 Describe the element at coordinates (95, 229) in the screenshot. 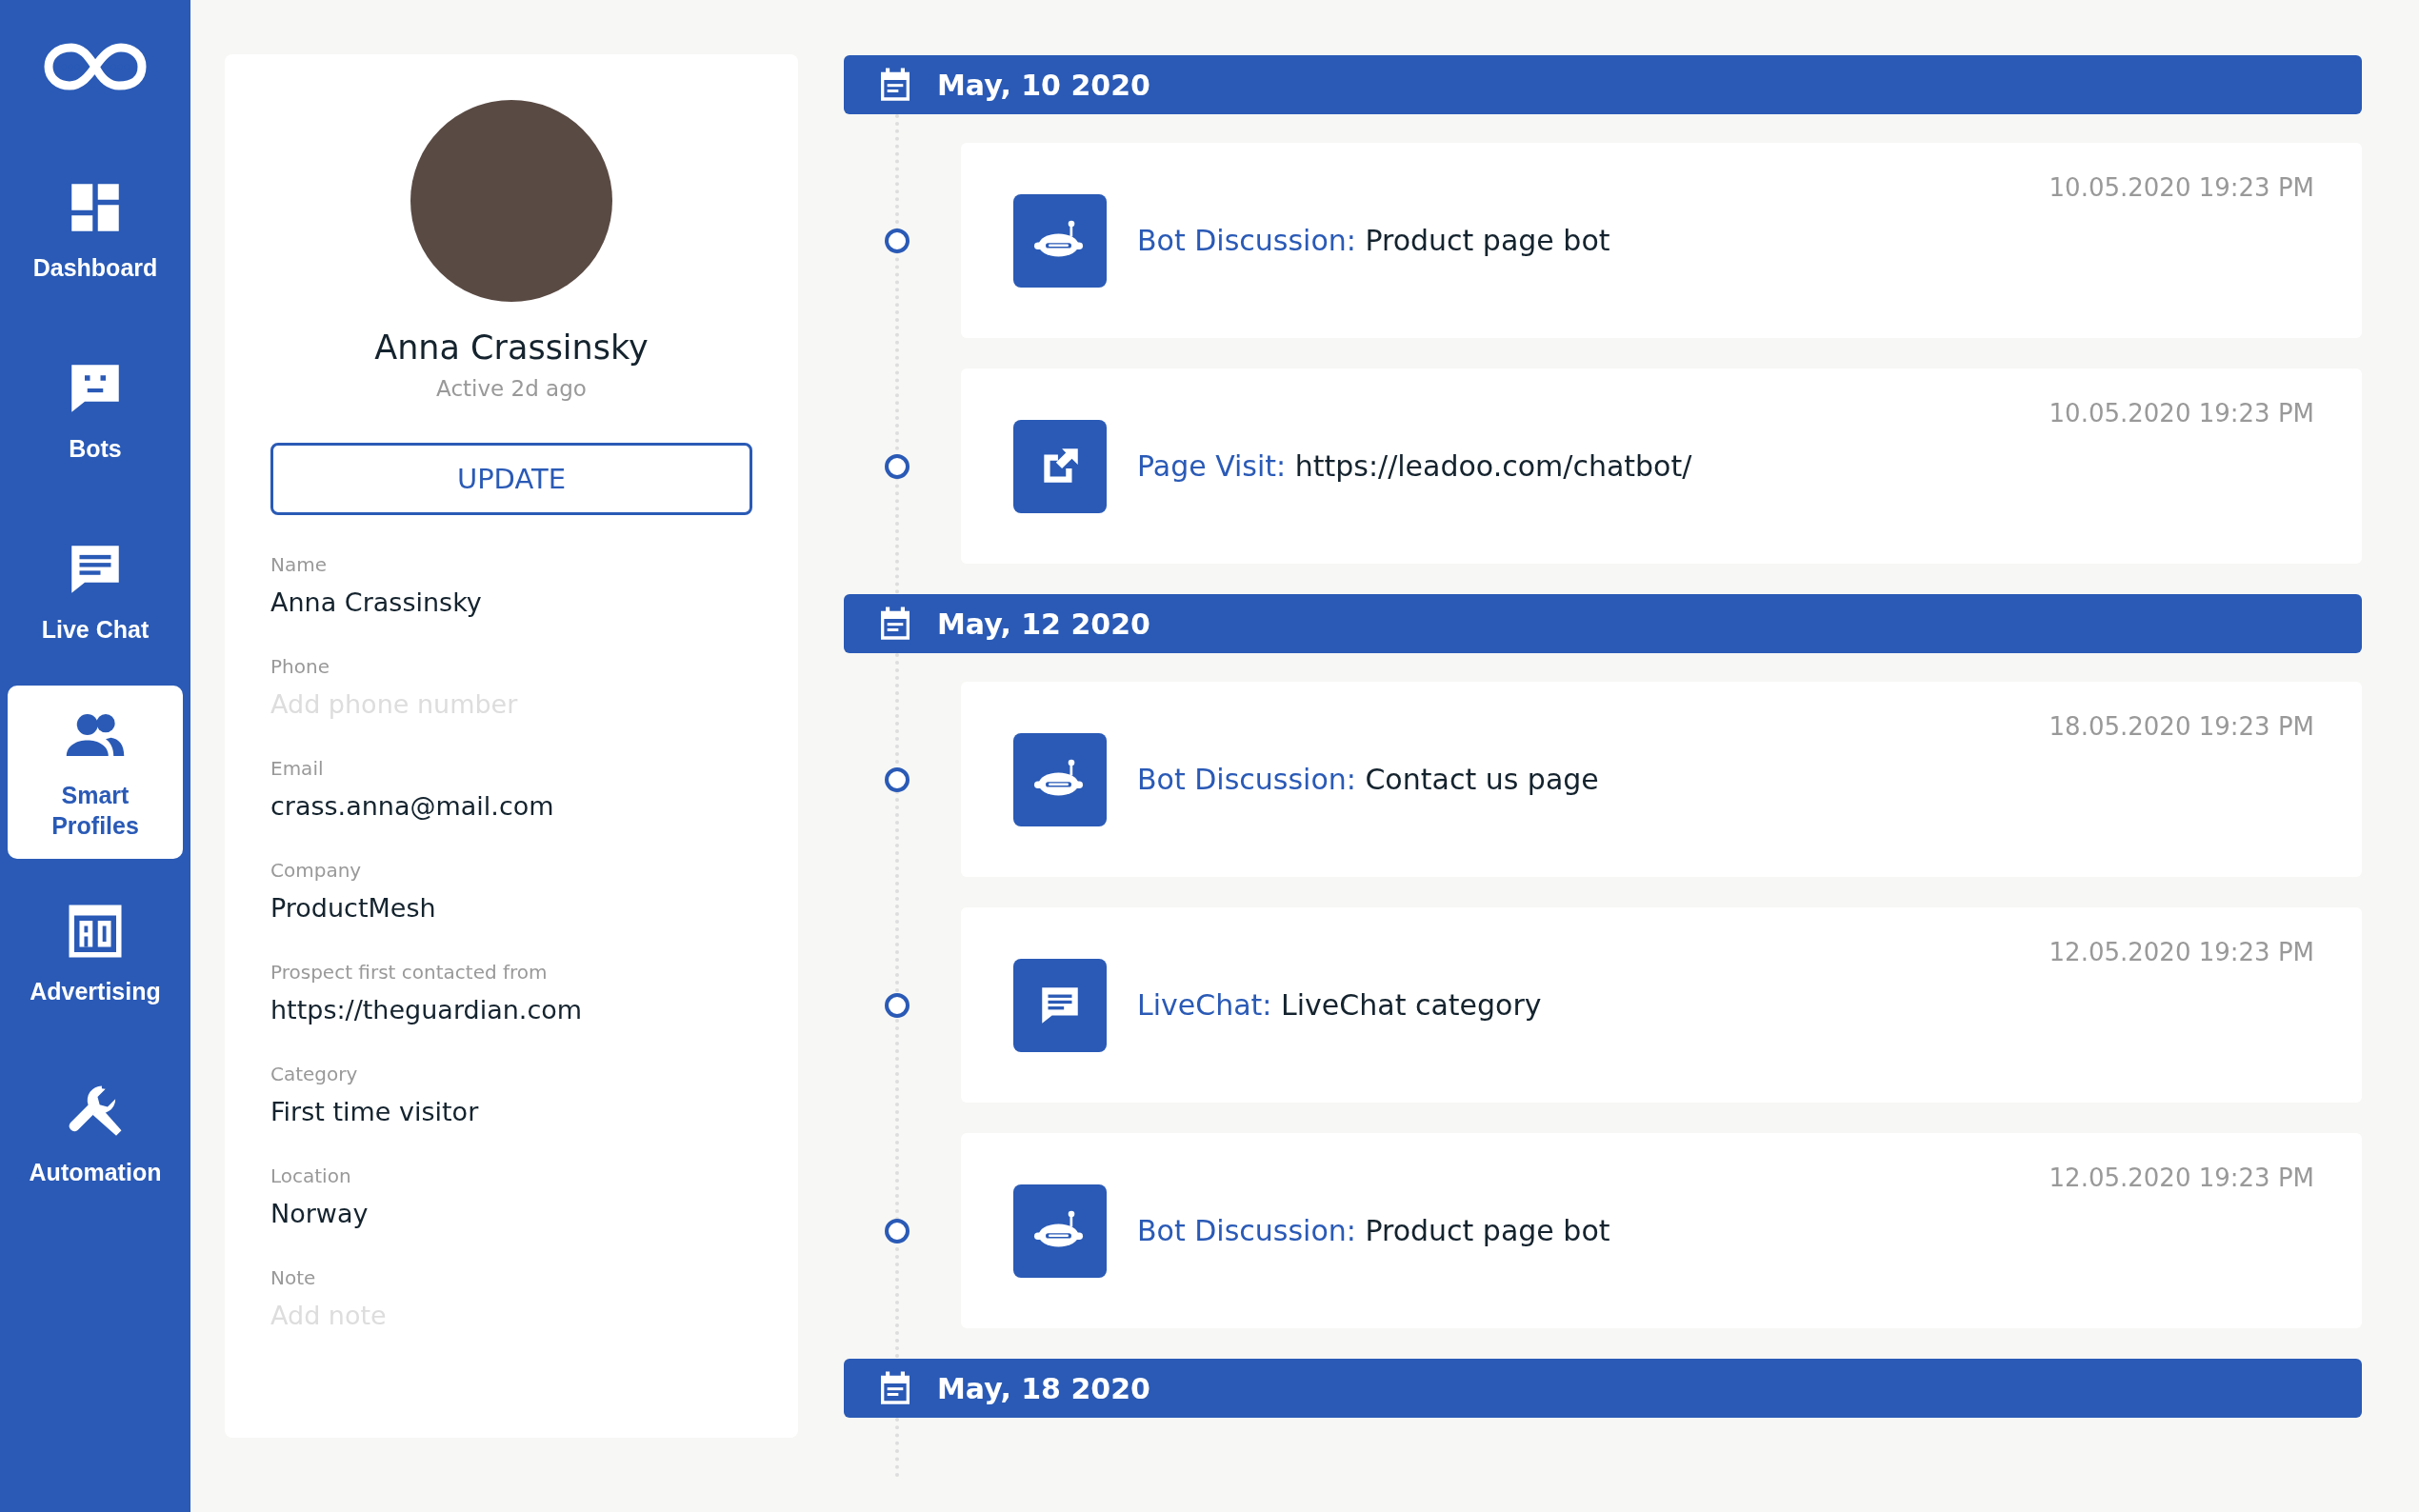

I see `sidebar-item: Dashboard` at that location.